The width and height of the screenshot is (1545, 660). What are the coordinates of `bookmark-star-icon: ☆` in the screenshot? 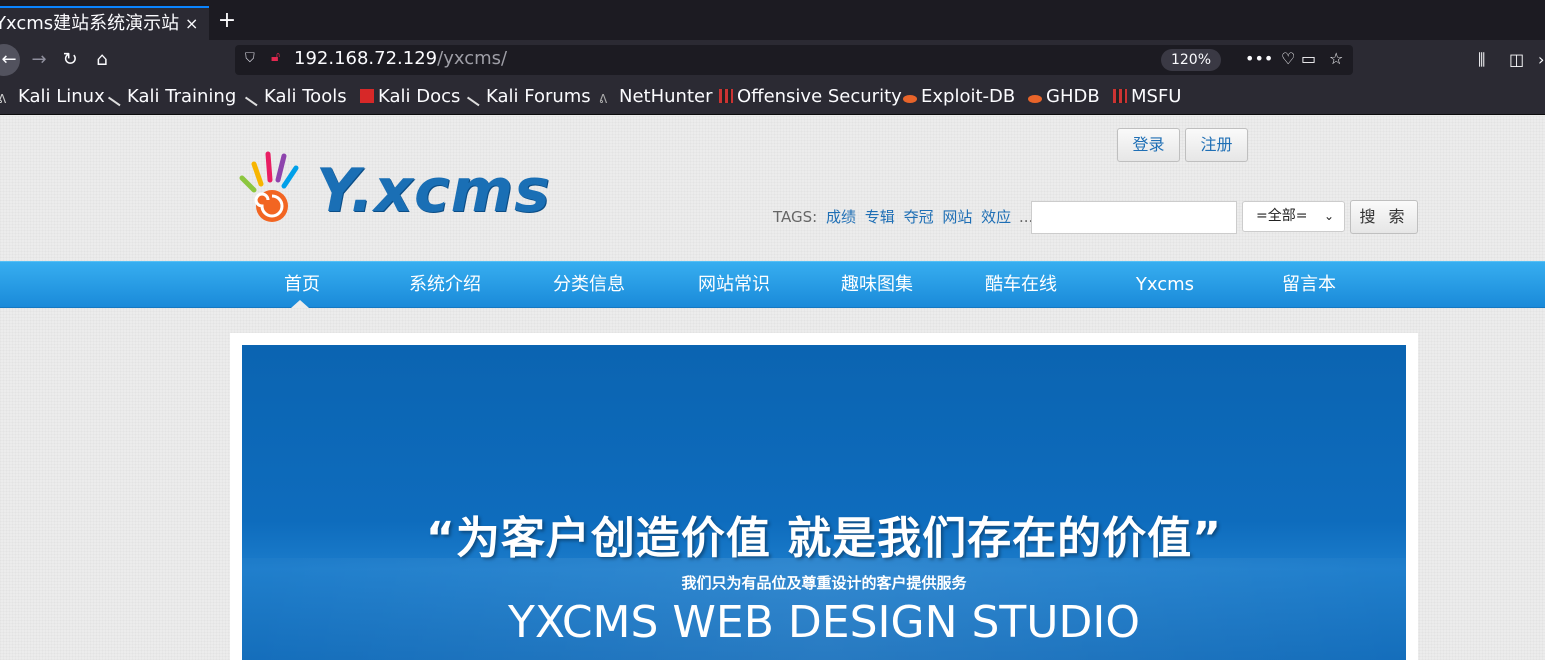 It's located at (1336, 58).